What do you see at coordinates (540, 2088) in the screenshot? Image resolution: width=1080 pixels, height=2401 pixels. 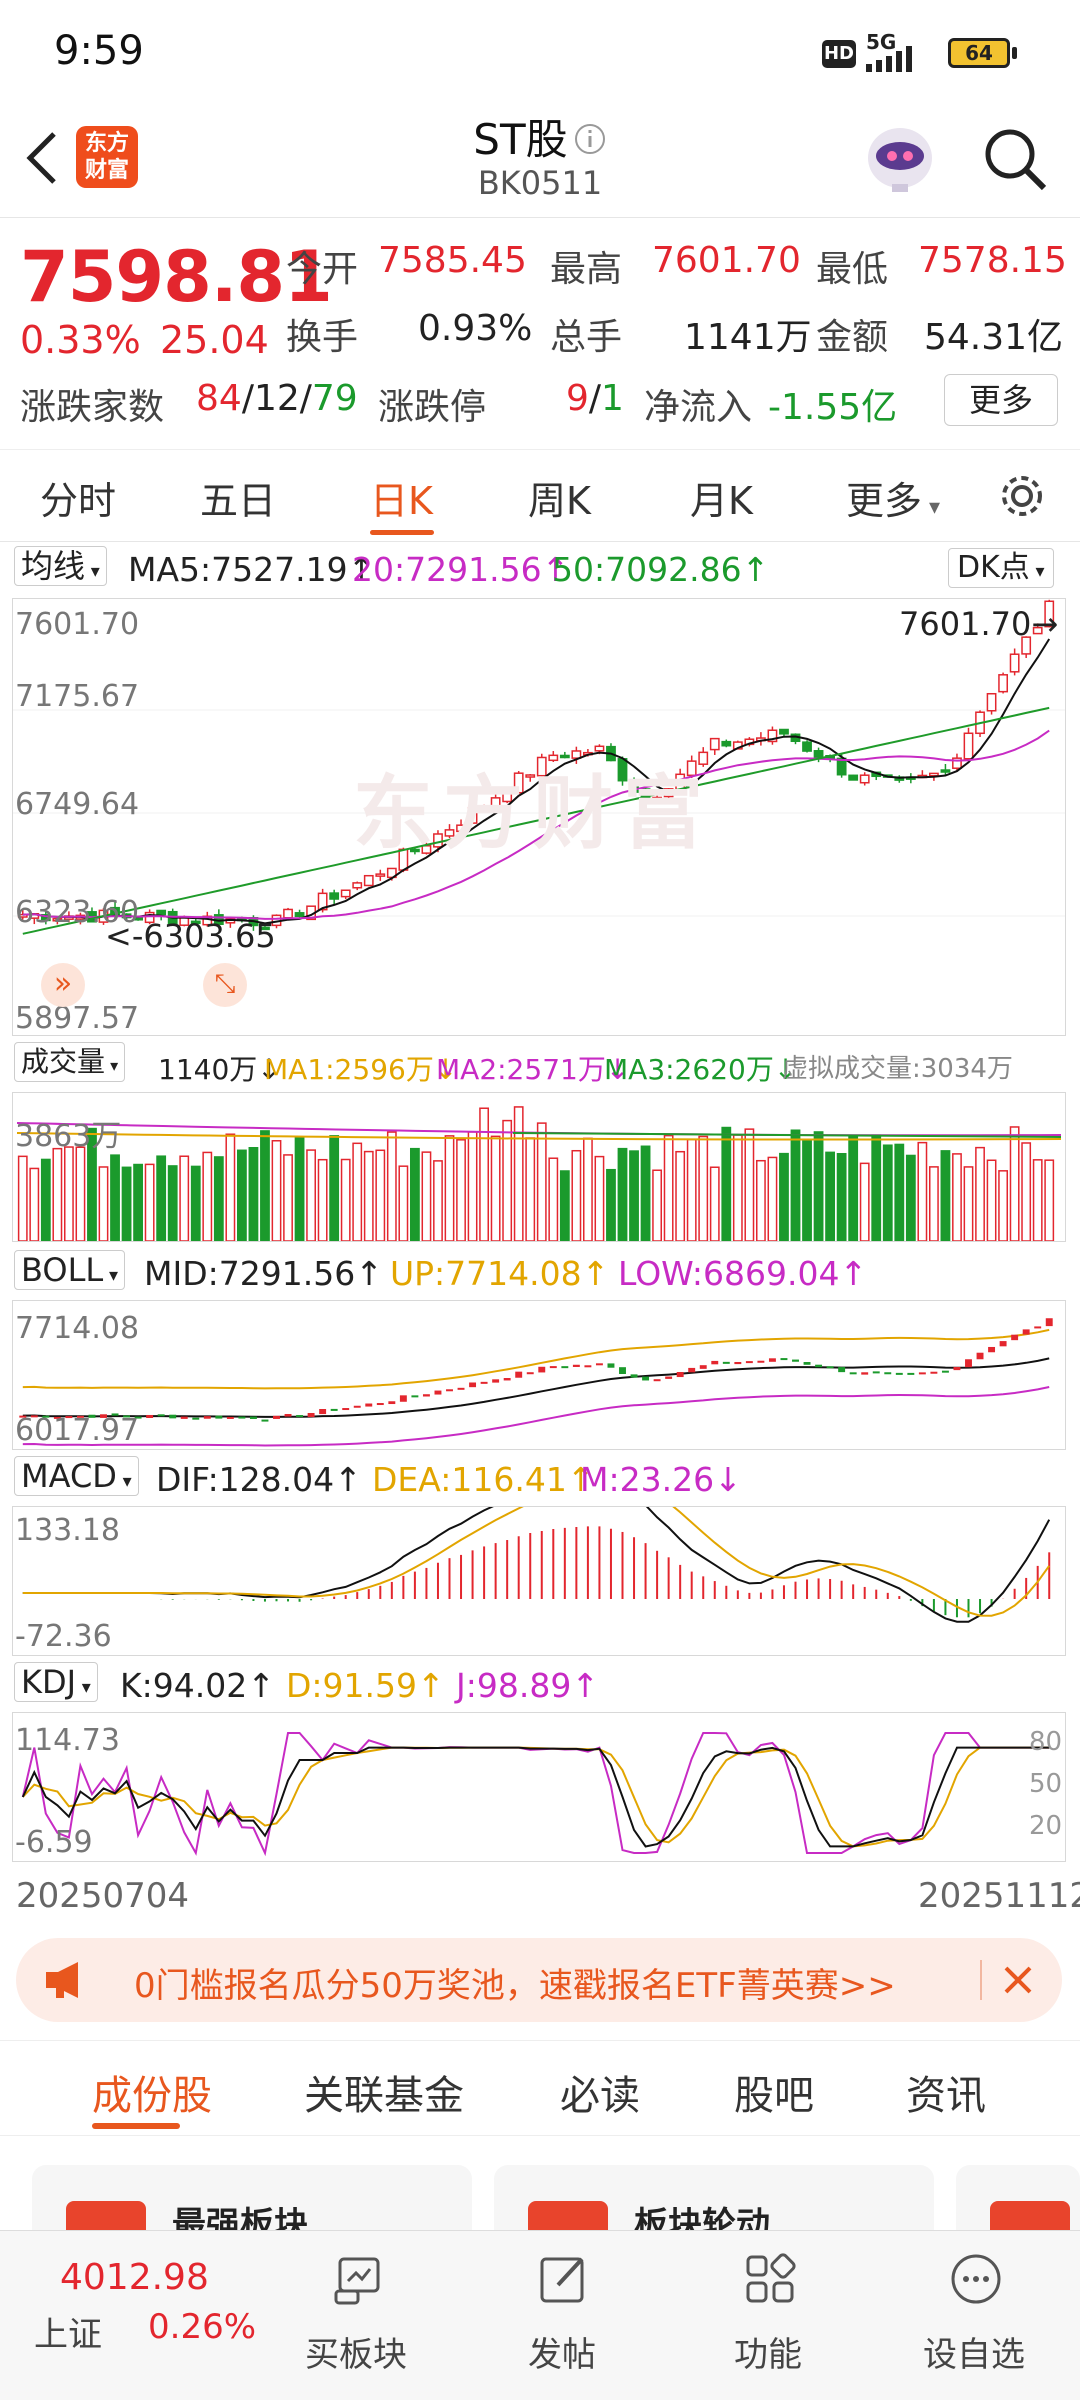 I see `content-tabs: 成份股 关联基金 必读 股吧 资讯` at bounding box center [540, 2088].